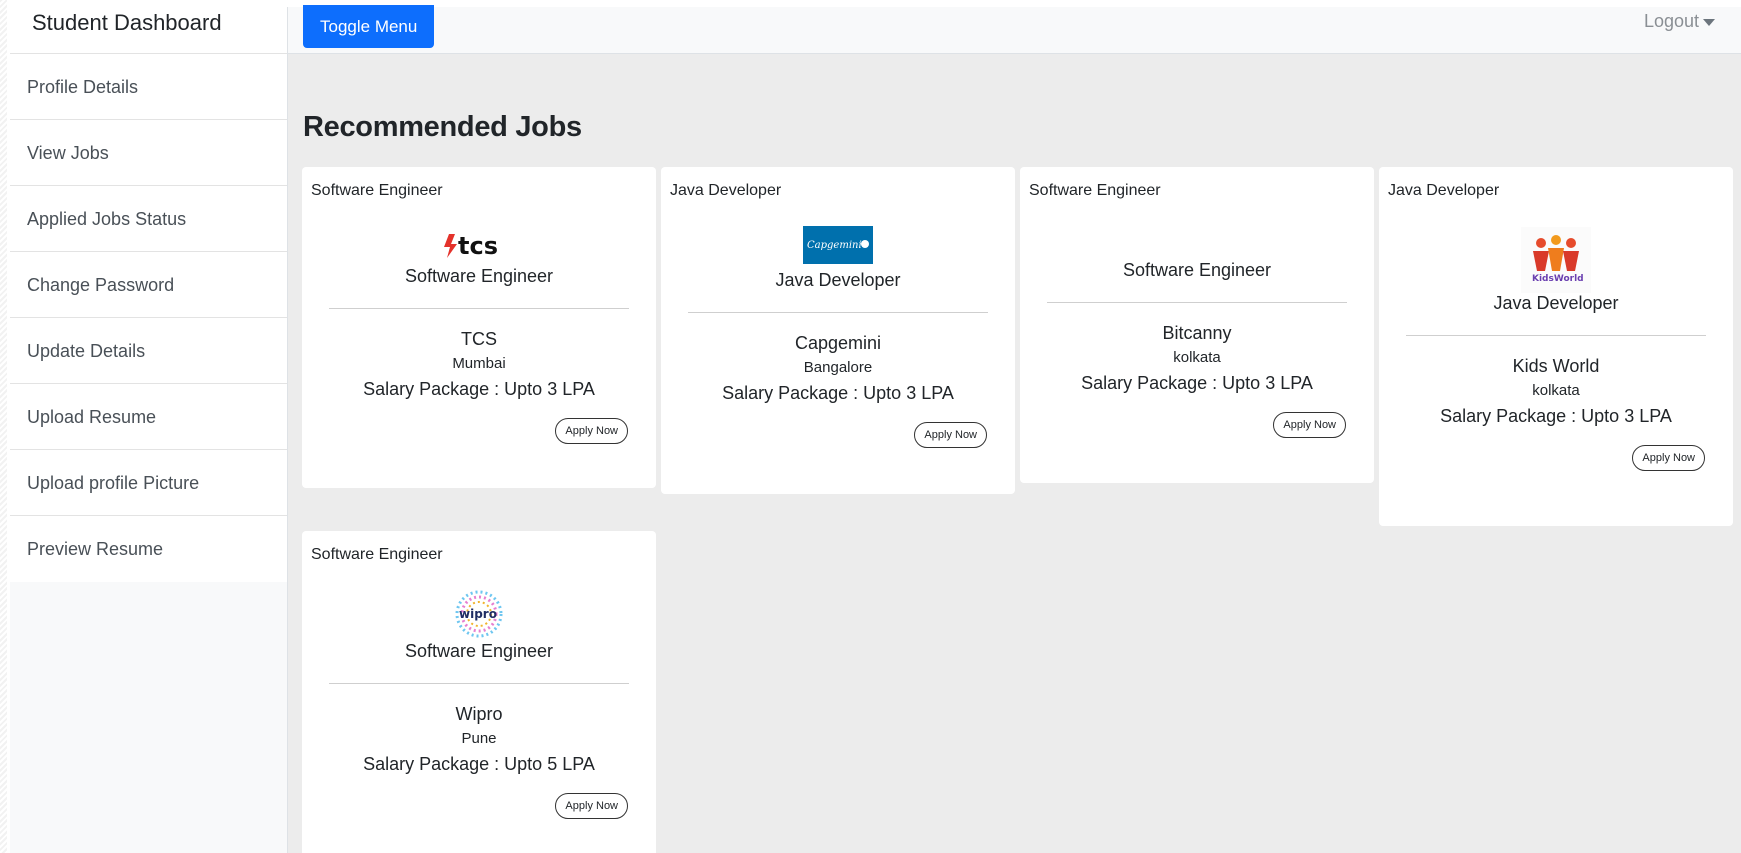  What do you see at coordinates (479, 738) in the screenshot?
I see `job-location: Pune` at bounding box center [479, 738].